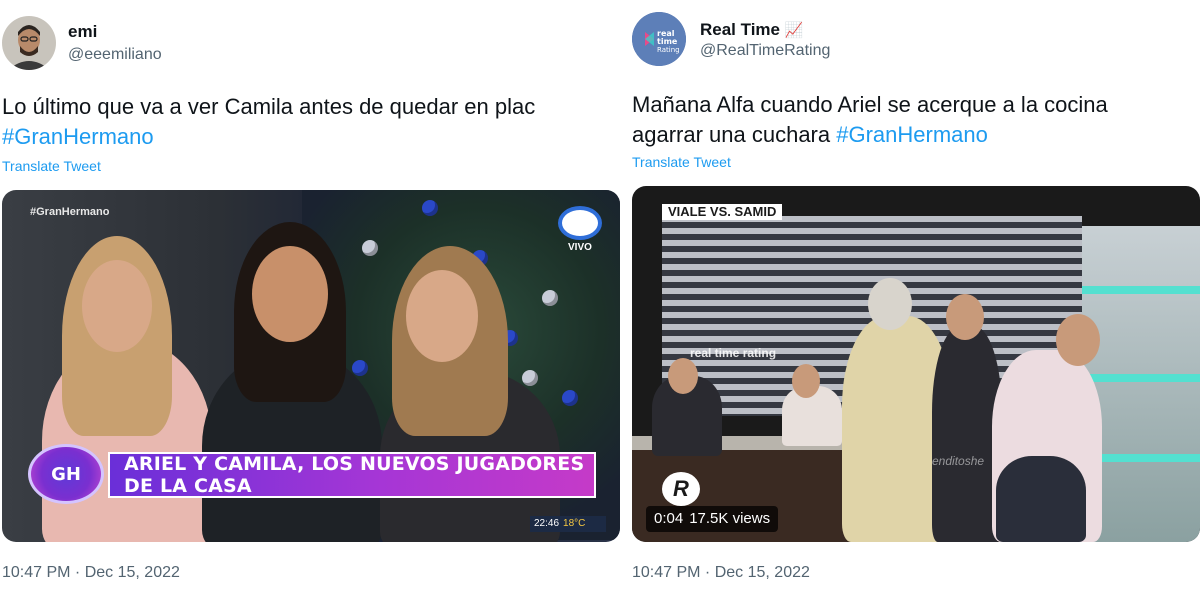 The height and width of the screenshot is (600, 1200). Describe the element at coordinates (730, 518) in the screenshot. I see `video-view-count: 17.5K views` at that location.